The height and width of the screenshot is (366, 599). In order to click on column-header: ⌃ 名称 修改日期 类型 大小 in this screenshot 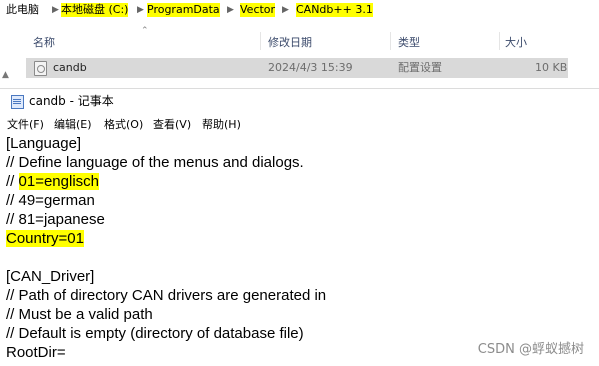, I will do `click(299, 39)`.